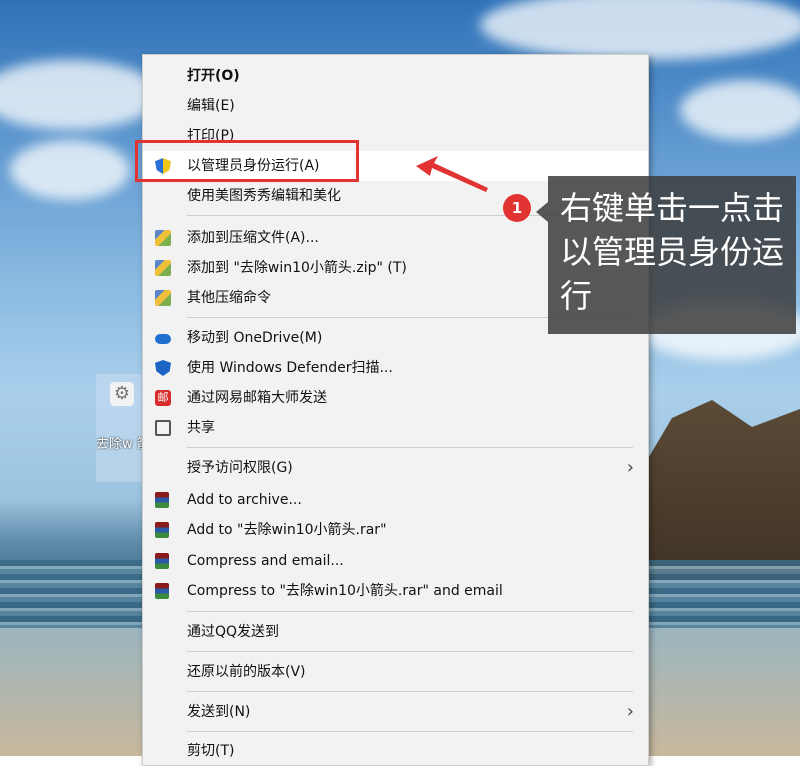 This screenshot has width=800, height=766. I want to click on menu-item-grant-access: 授予访问权限(G) ›, so click(395, 468).